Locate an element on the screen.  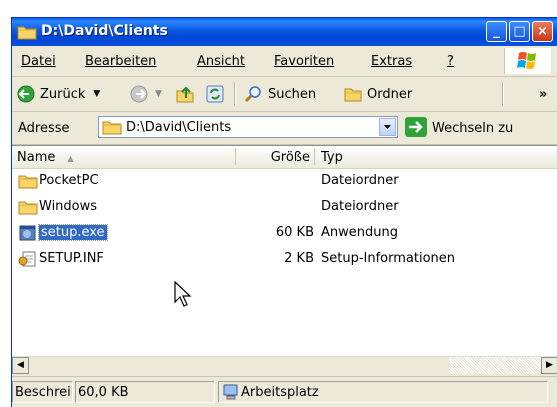
status-bar: Beschreib 60,0 KB Arbeitsplatz is located at coordinates (284, 391).